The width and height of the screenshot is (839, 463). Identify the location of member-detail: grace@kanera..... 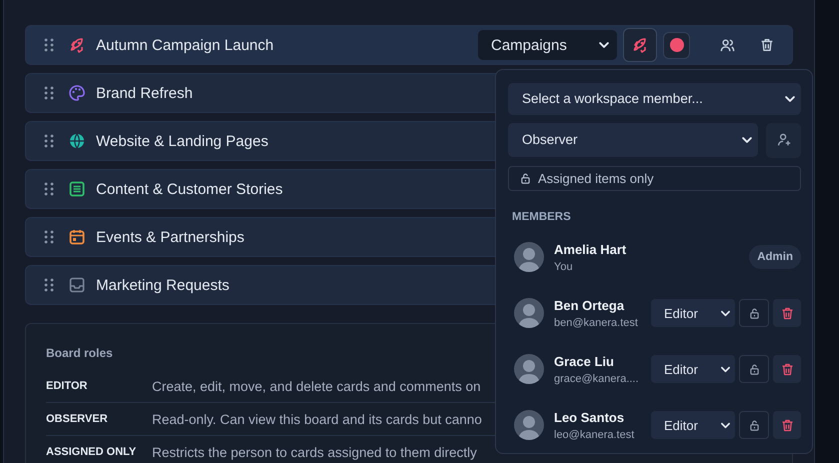
(596, 378).